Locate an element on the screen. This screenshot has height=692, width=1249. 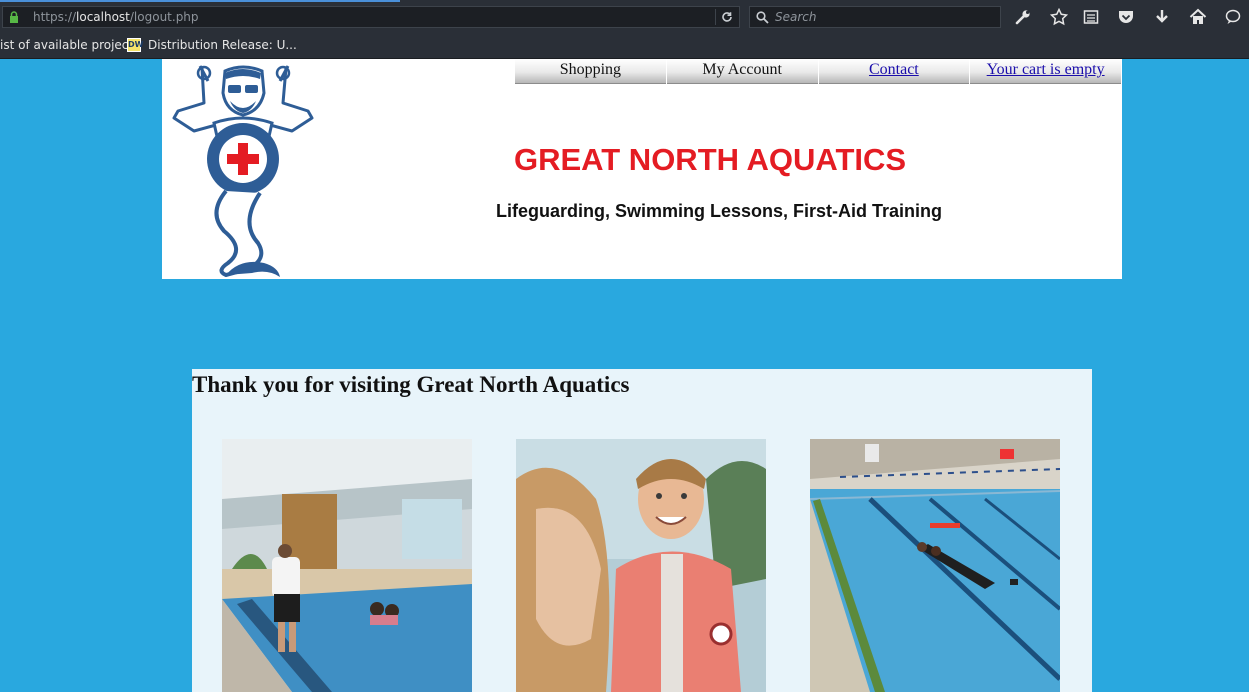
search-icon is located at coordinates (762, 17).